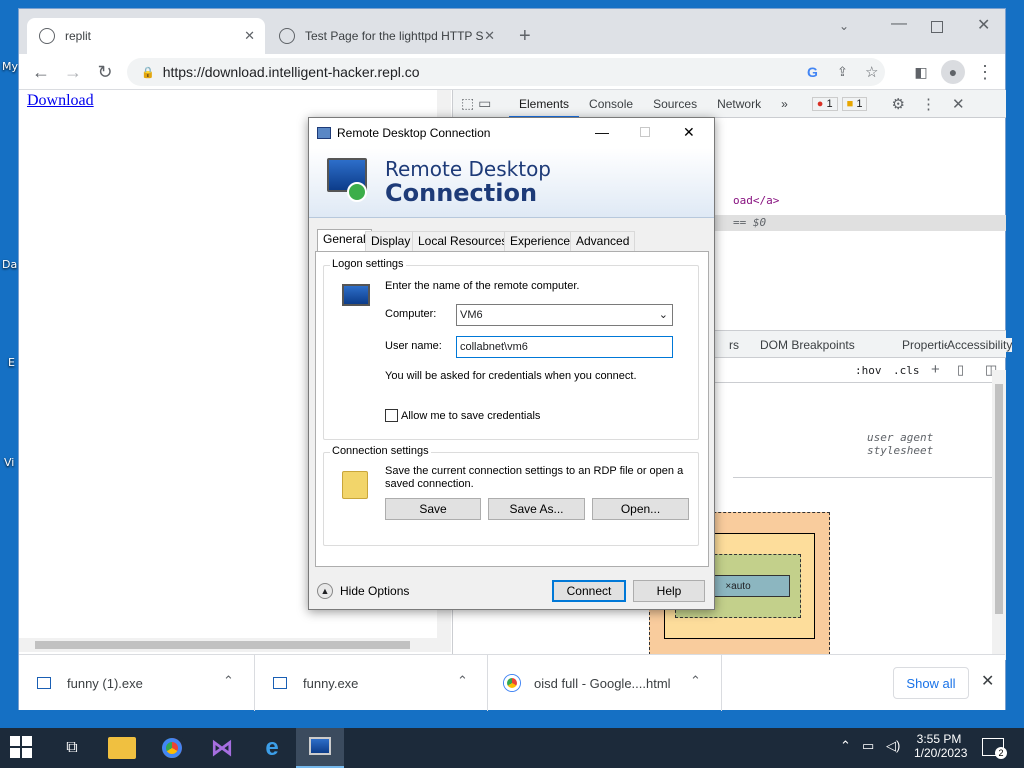  Describe the element at coordinates (463, 241) in the screenshot. I see `tab-local-resources: Local Resources` at that location.